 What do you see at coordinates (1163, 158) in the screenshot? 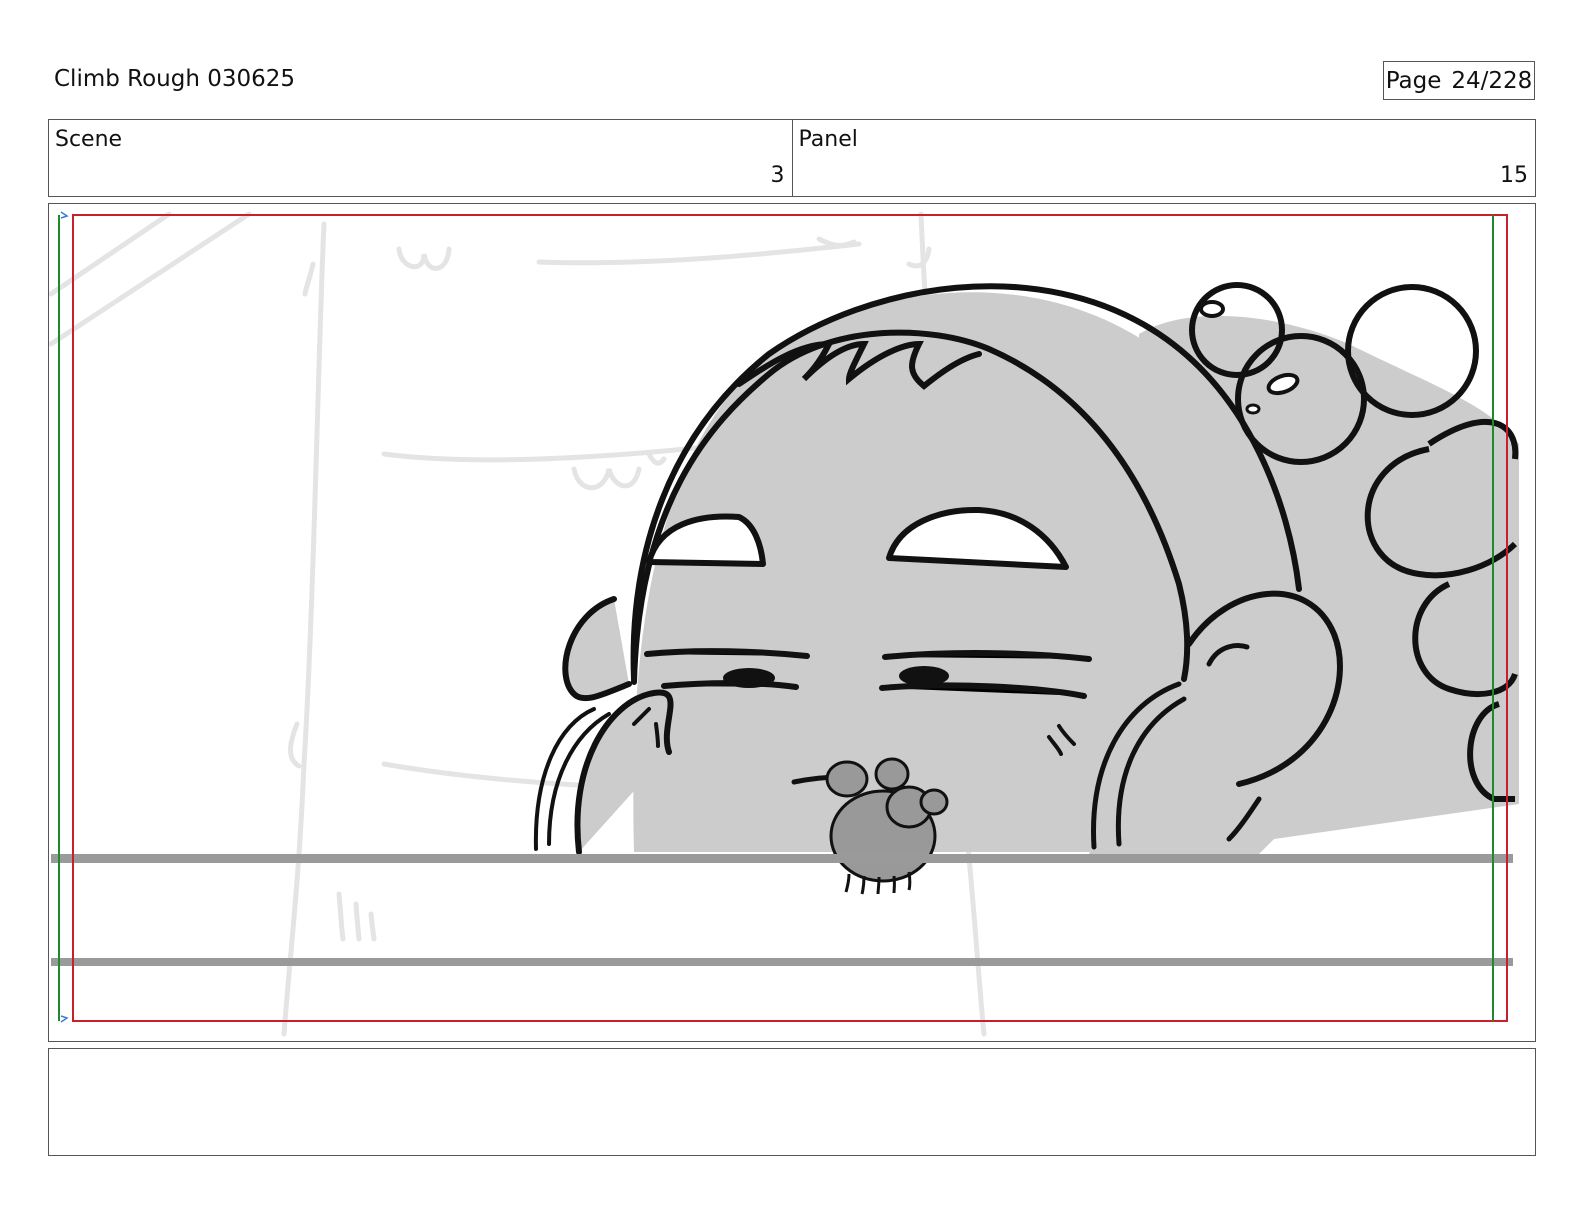
I see `panel-cell: Panel 15` at bounding box center [1163, 158].